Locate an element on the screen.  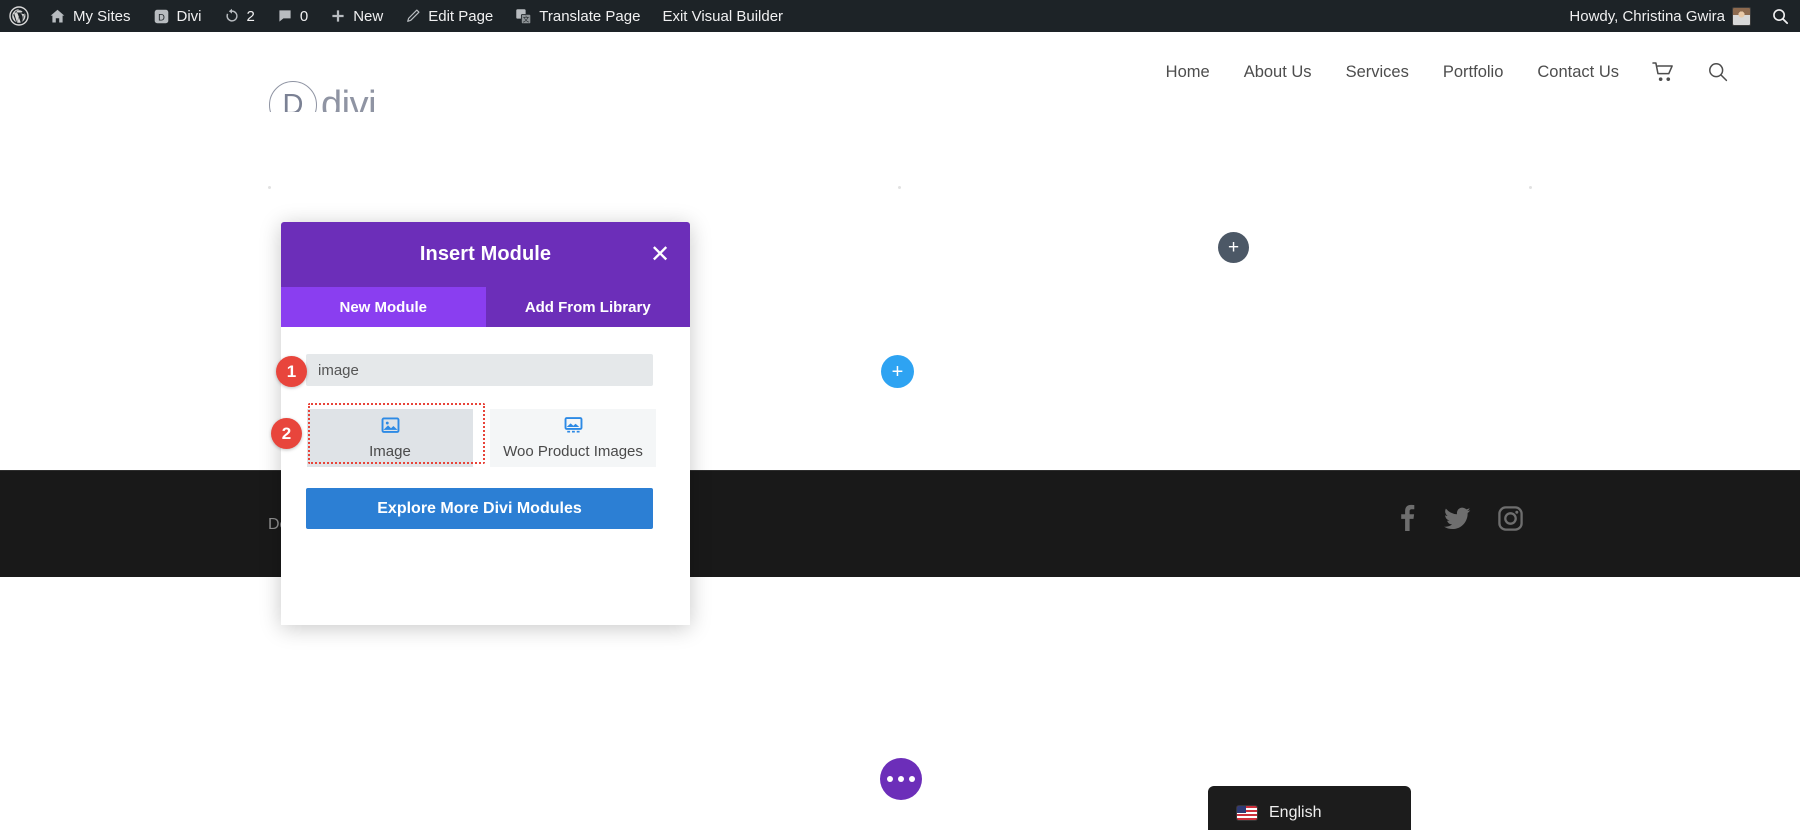
pencil-icon is located at coordinates (413, 16).